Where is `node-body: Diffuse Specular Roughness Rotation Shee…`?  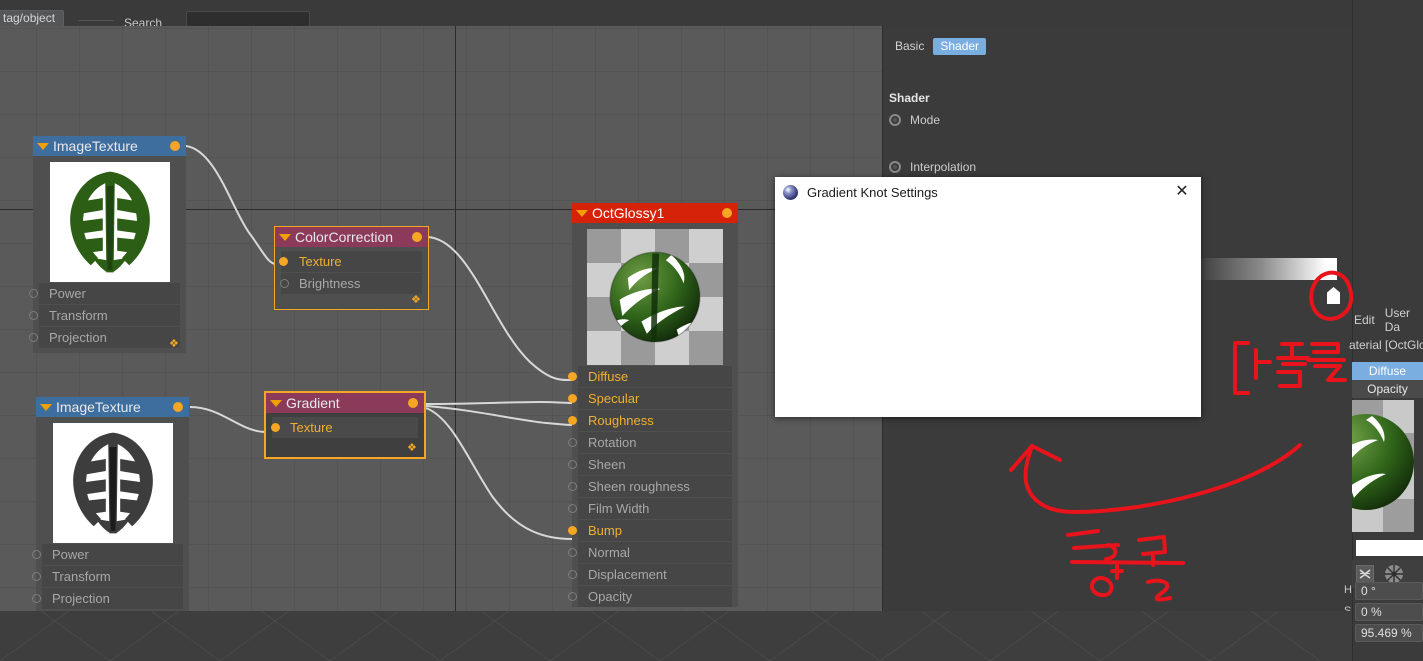
node-body: Diffuse Specular Roughness Rotation Shee… is located at coordinates (653, 415).